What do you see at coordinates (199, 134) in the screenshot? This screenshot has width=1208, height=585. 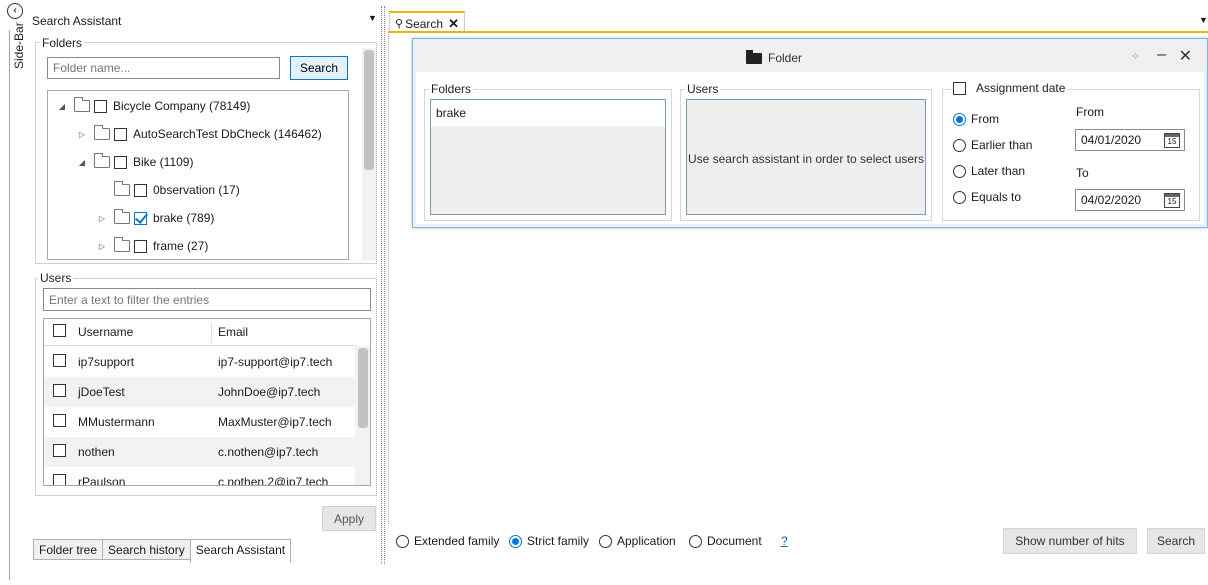 I see `tree-item-autosearchtest: ▷ AutoSearchTest DbCheck (146462)` at bounding box center [199, 134].